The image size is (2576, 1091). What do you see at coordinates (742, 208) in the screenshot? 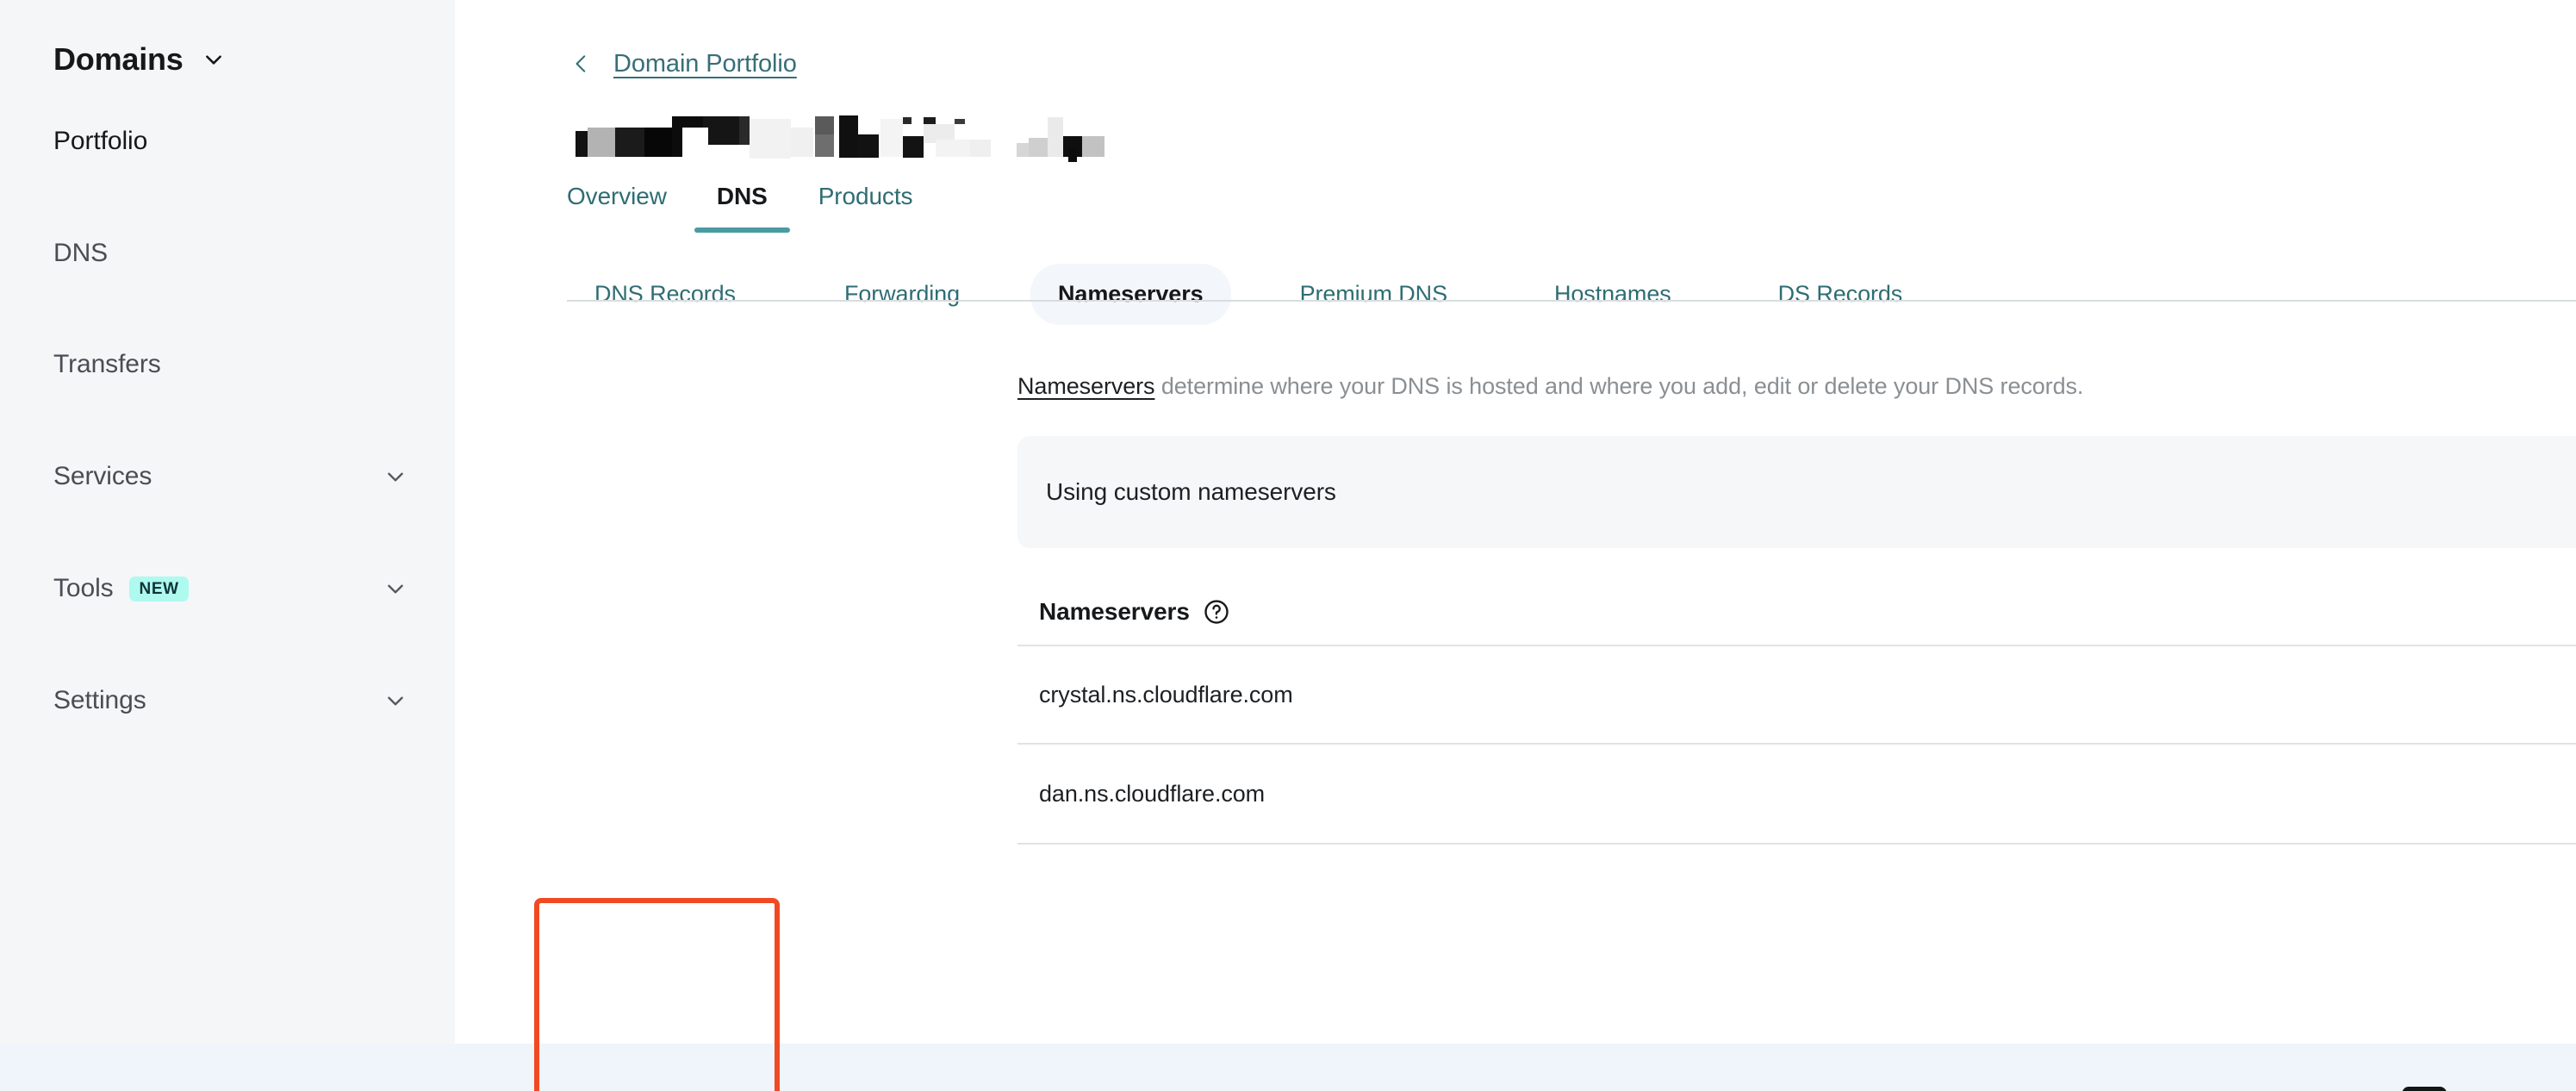
I see `tab-dns: DNS` at bounding box center [742, 208].